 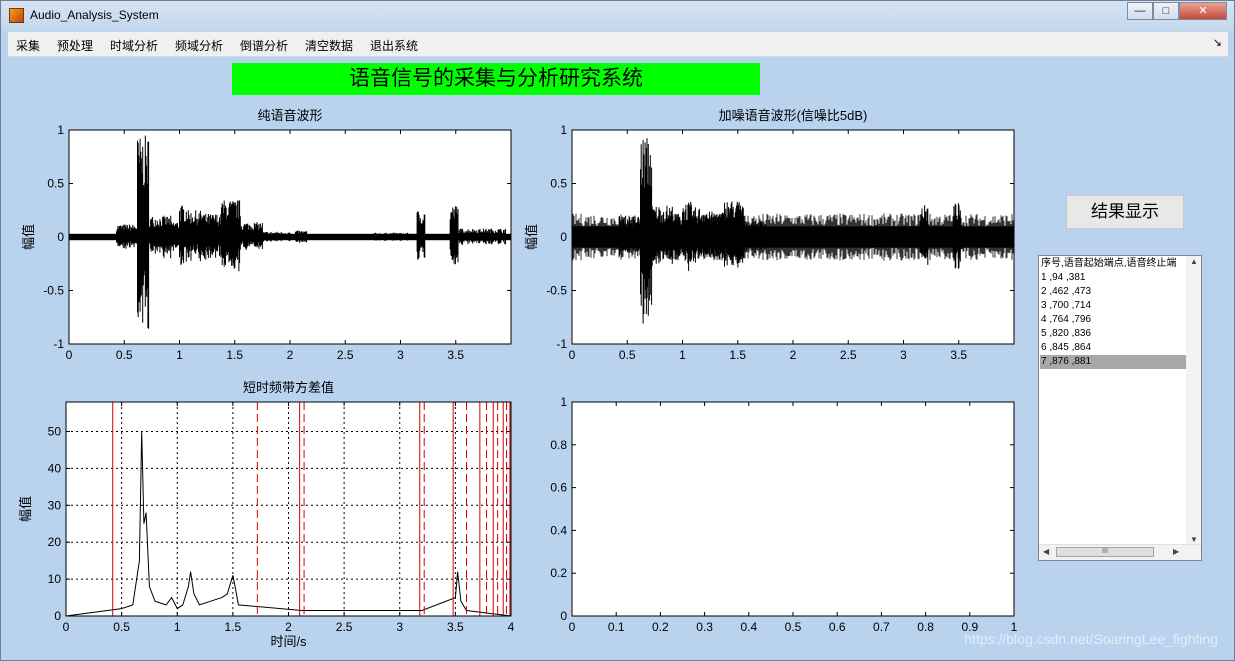 What do you see at coordinates (1113, 306) in the screenshot?
I see `list-item: 3 ,700 ,714` at bounding box center [1113, 306].